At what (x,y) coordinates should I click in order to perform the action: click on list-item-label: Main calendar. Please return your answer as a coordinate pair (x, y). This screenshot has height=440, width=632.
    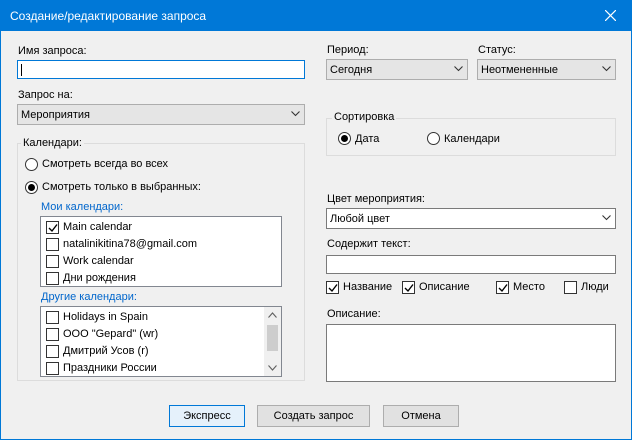
    Looking at the image, I should click on (98, 227).